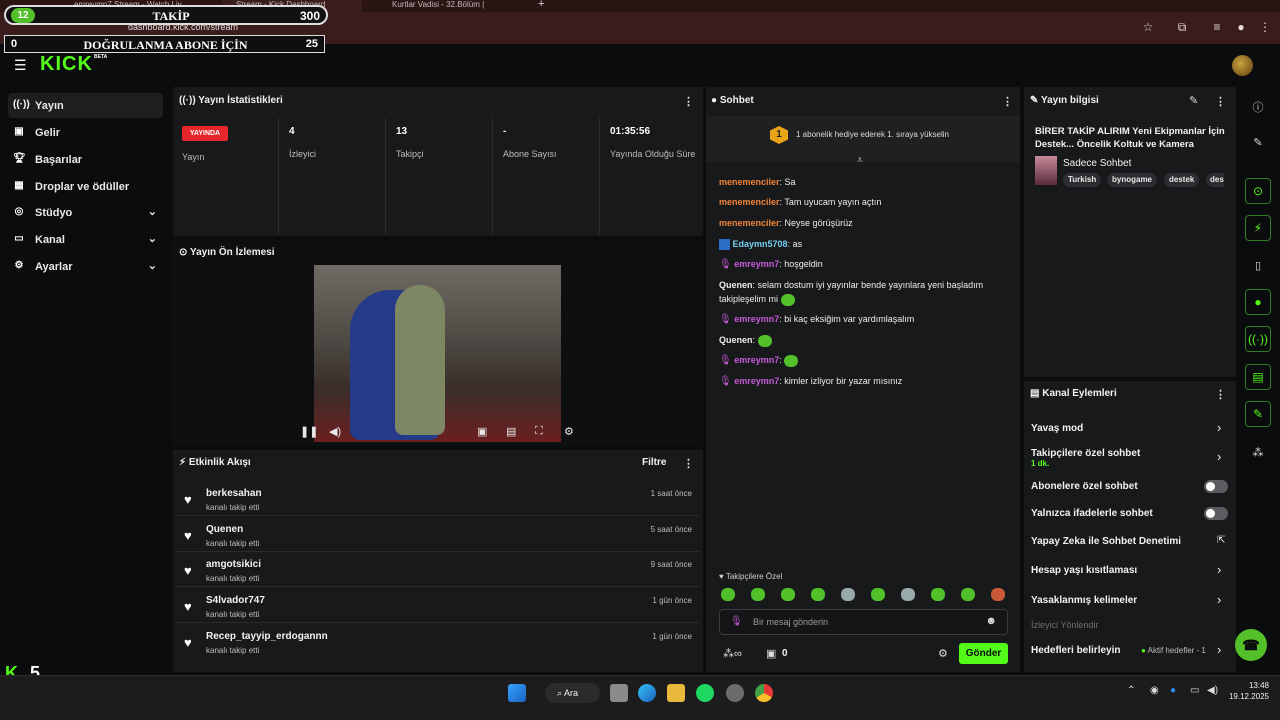 The width and height of the screenshot is (1280, 720). I want to click on external-link-icon: ⇱, so click(1221, 540).